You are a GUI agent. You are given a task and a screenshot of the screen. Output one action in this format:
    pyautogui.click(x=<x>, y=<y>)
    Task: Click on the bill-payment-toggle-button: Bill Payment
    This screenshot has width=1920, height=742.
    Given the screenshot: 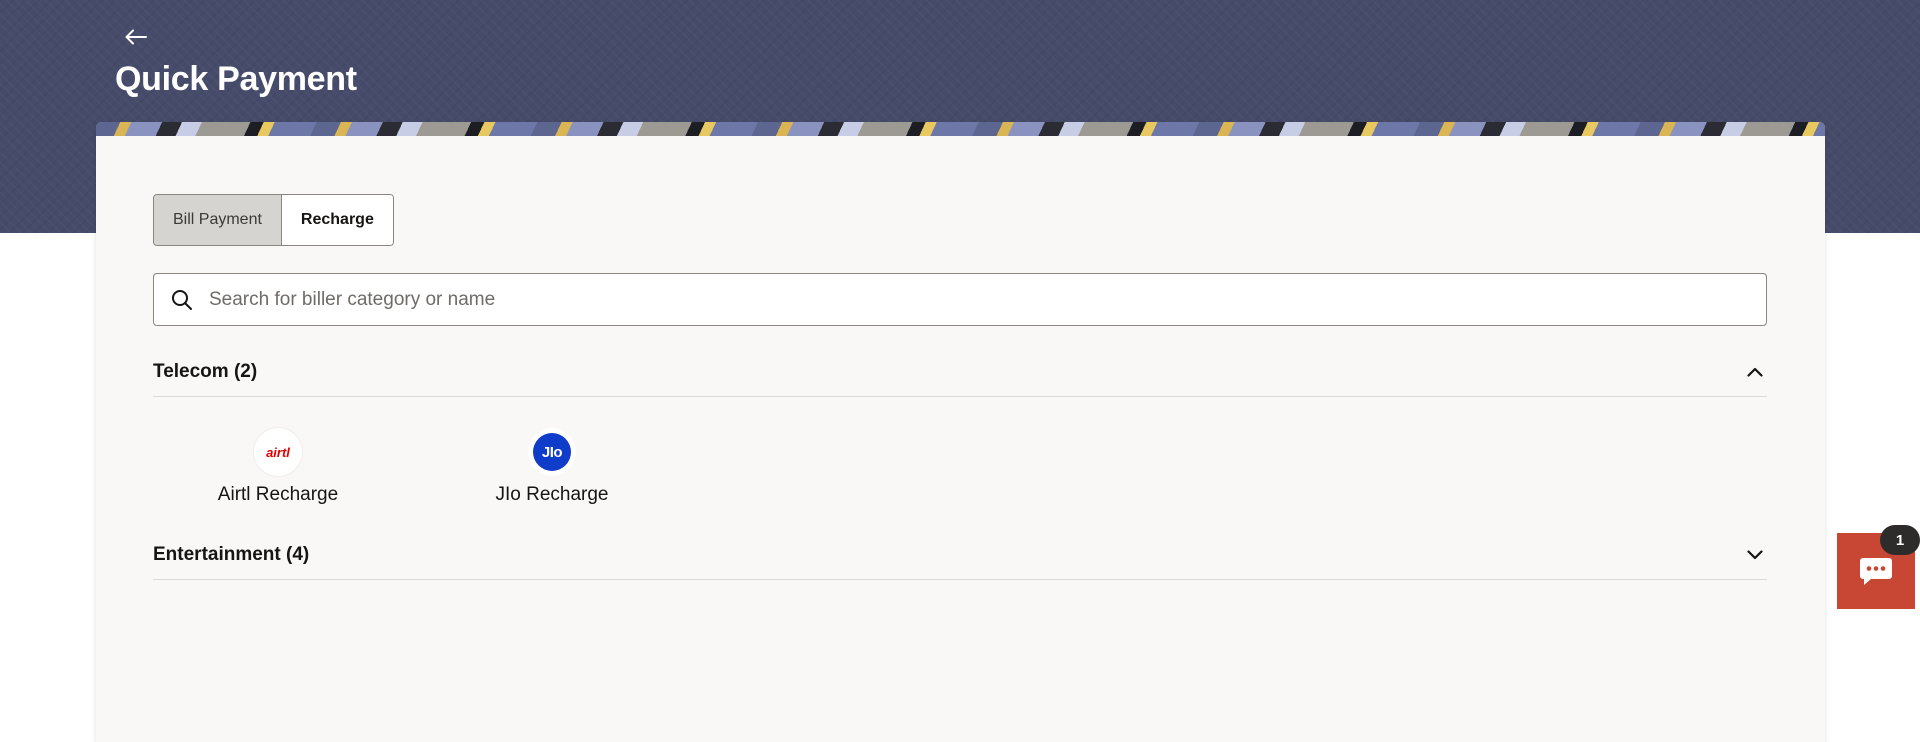 What is the action you would take?
    pyautogui.click(x=217, y=220)
    